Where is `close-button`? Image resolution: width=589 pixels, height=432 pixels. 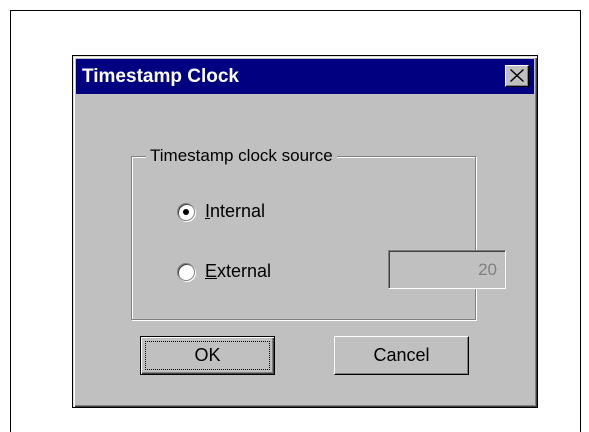 close-button is located at coordinates (517, 76).